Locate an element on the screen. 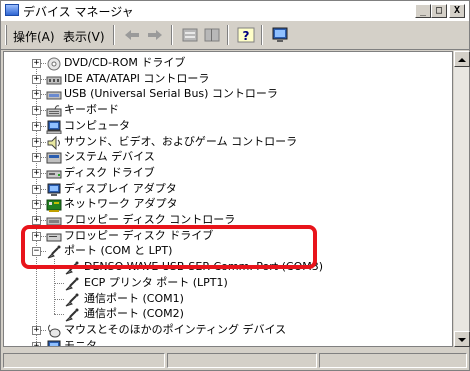 Image resolution: width=470 pixels, height=371 pixels. details-icon is located at coordinates (212, 35).